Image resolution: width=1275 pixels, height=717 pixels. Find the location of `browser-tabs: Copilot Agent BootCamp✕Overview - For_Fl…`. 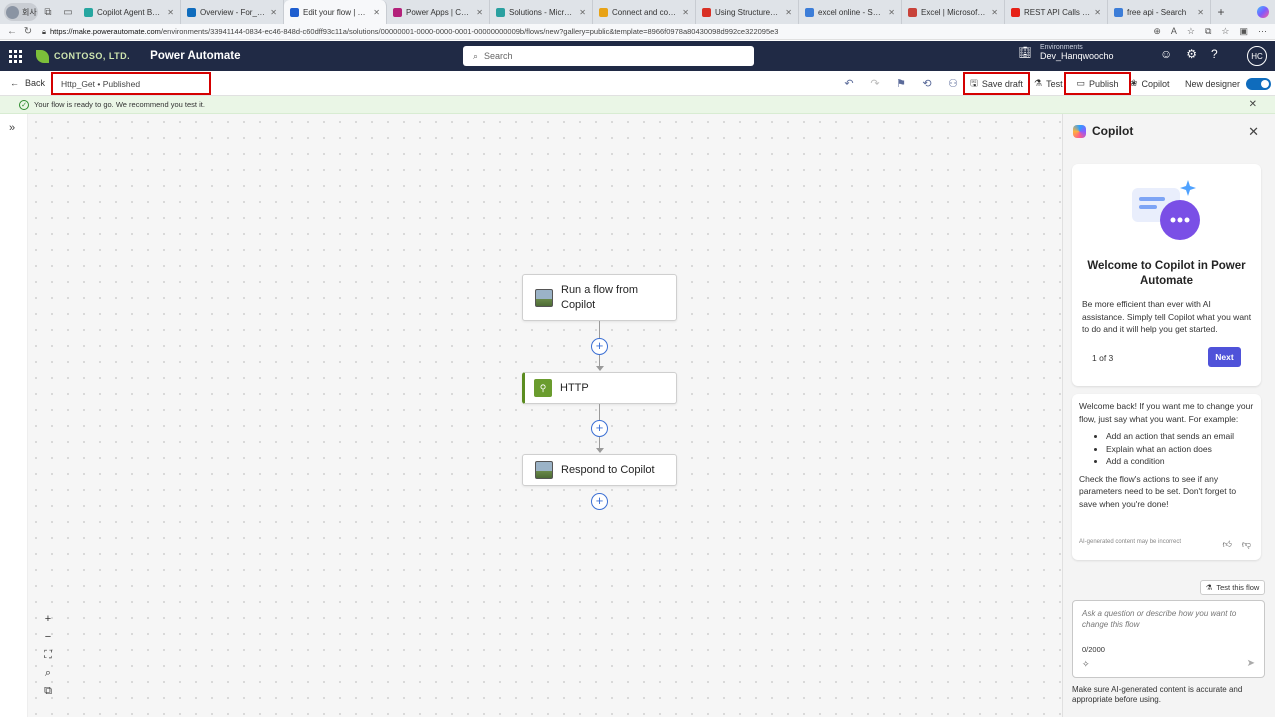

browser-tabs: Copilot Agent BootCamp✕Overview - For_Fl… is located at coordinates (644, 12).